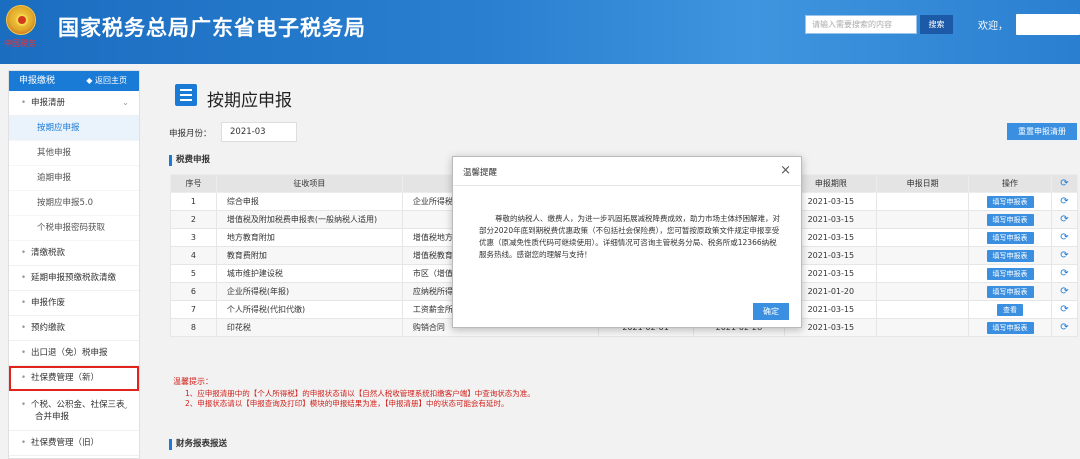 Image resolution: width=1080 pixels, height=459 pixels. What do you see at coordinates (771, 311) in the screenshot?
I see `confirm-button: 确定` at bounding box center [771, 311].